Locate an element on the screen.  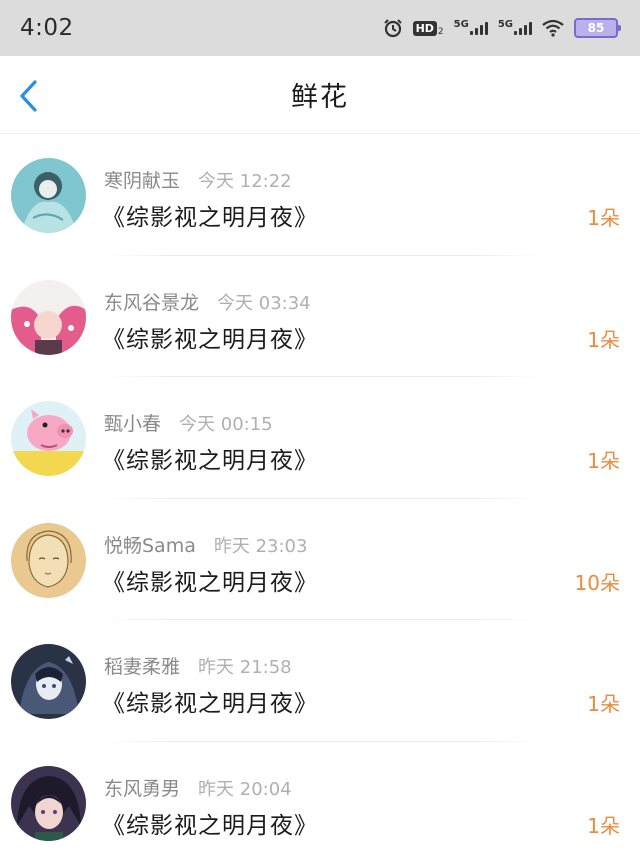
list-item: 稻妻柔雅 昨天 21:58 《综影视之明月夜》 1朵 is located at coordinates (320, 681).